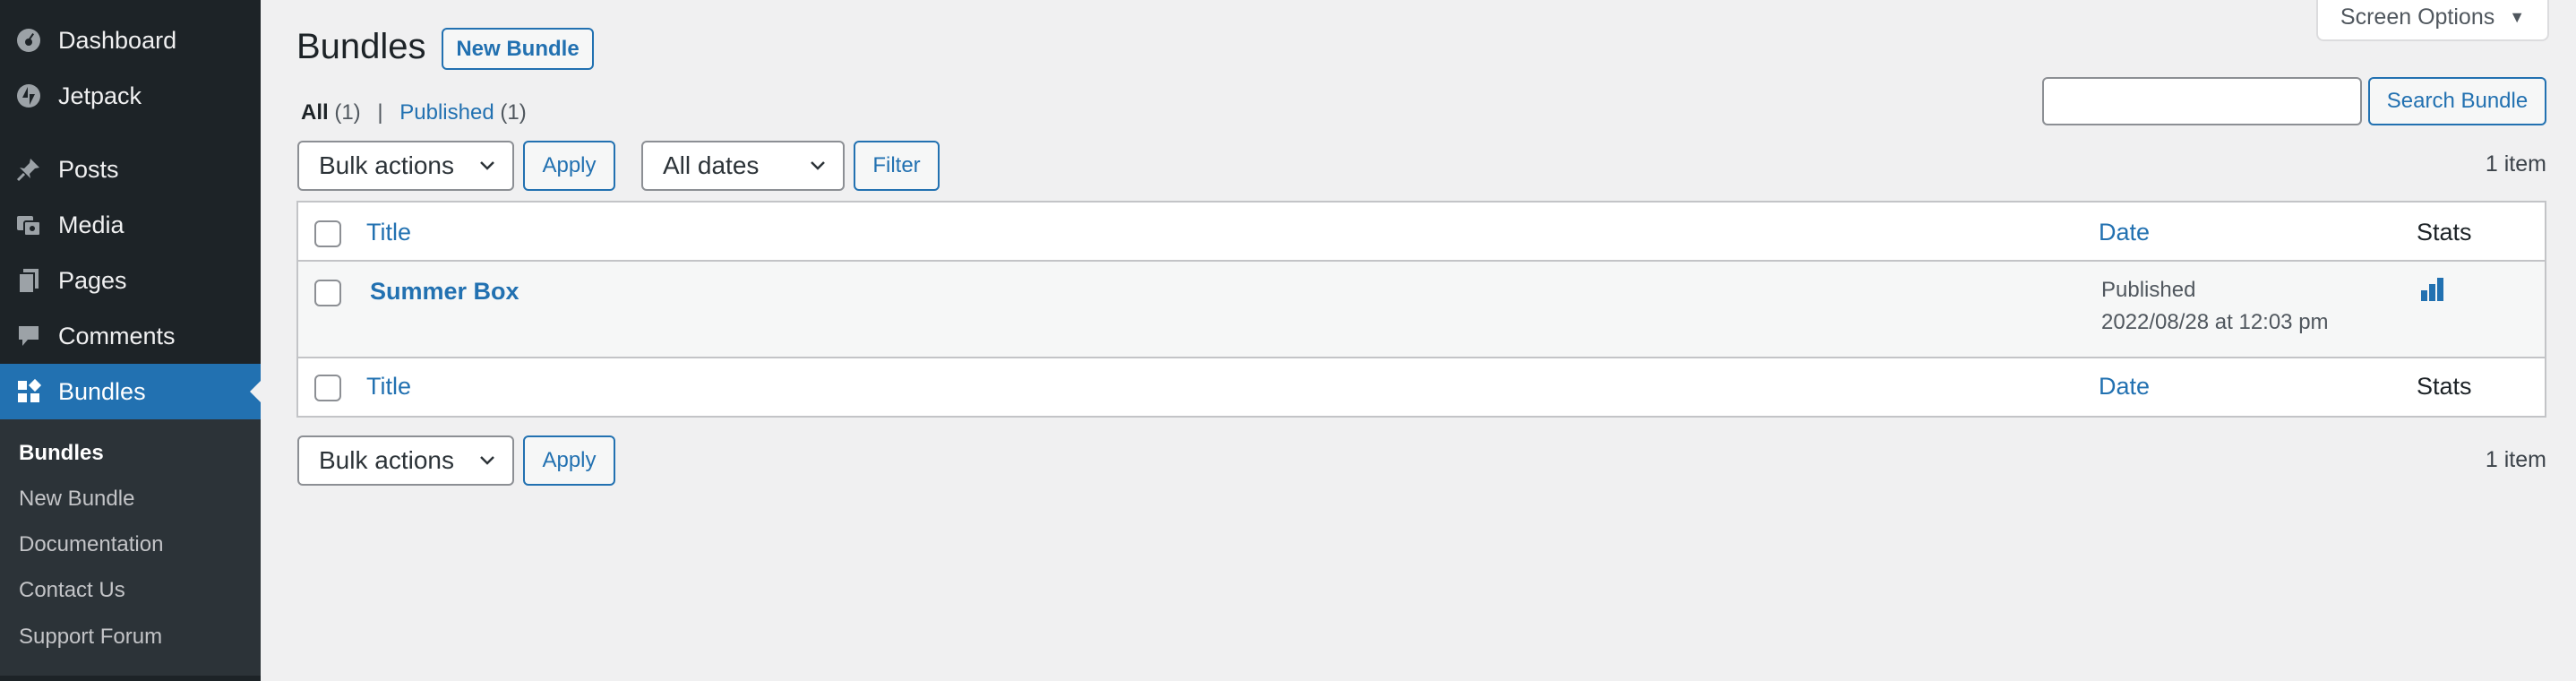  What do you see at coordinates (2515, 460) in the screenshot?
I see `item-count-bottom: 1 item` at bounding box center [2515, 460].